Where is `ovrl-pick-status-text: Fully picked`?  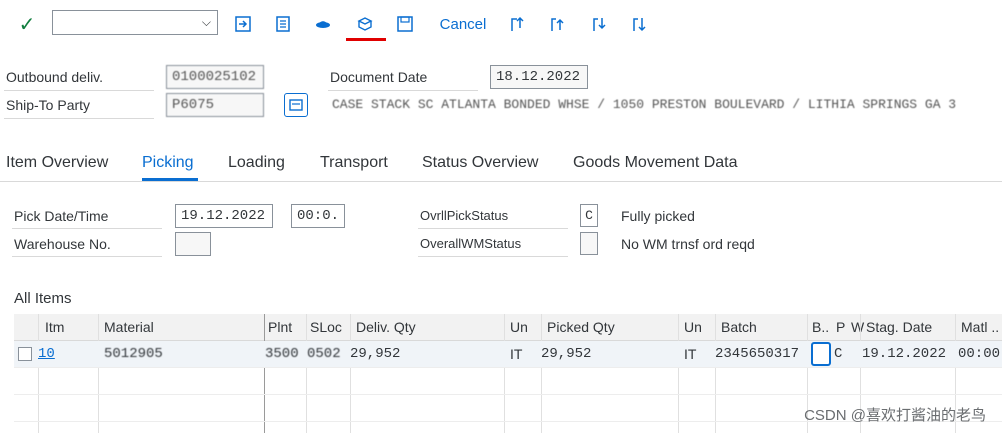 ovrl-pick-status-text: Fully picked is located at coordinates (658, 216).